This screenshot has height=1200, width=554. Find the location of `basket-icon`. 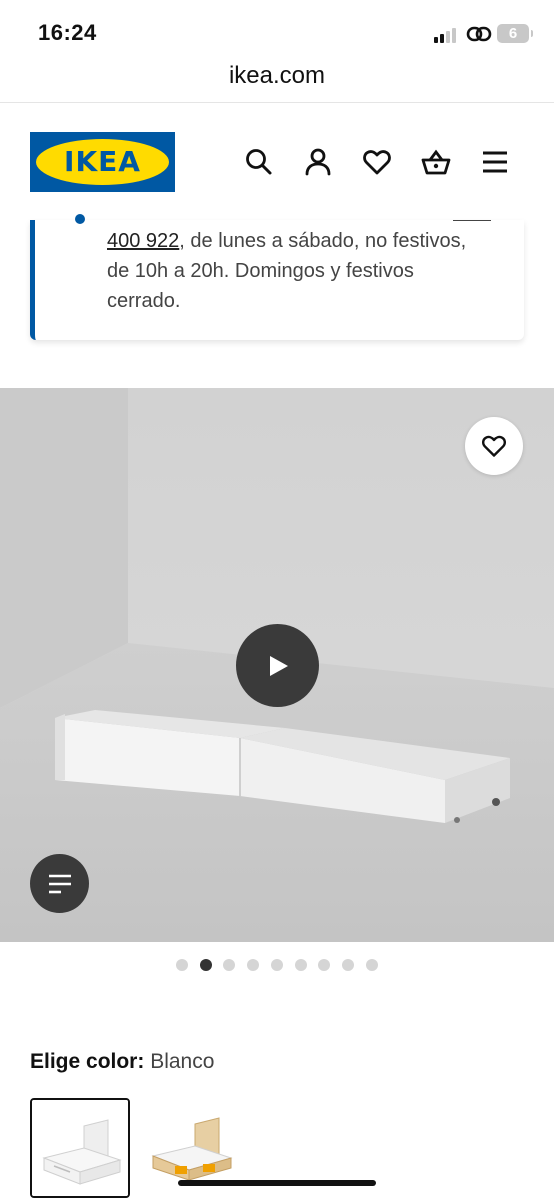

basket-icon is located at coordinates (436, 162).